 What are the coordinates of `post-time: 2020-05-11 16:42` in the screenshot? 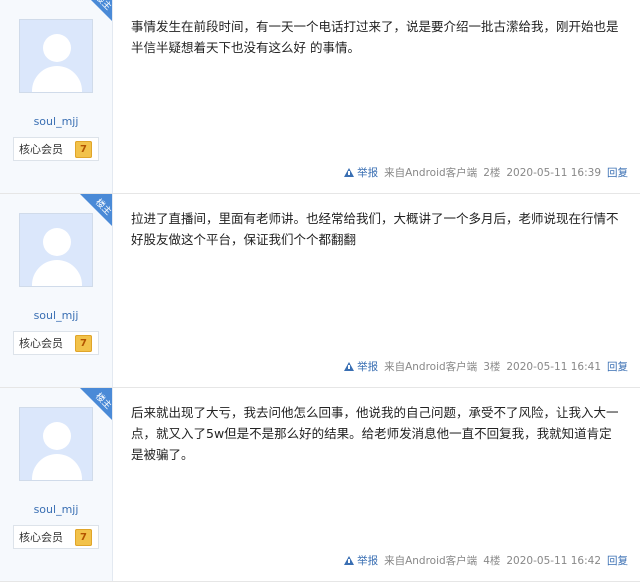 It's located at (553, 560).